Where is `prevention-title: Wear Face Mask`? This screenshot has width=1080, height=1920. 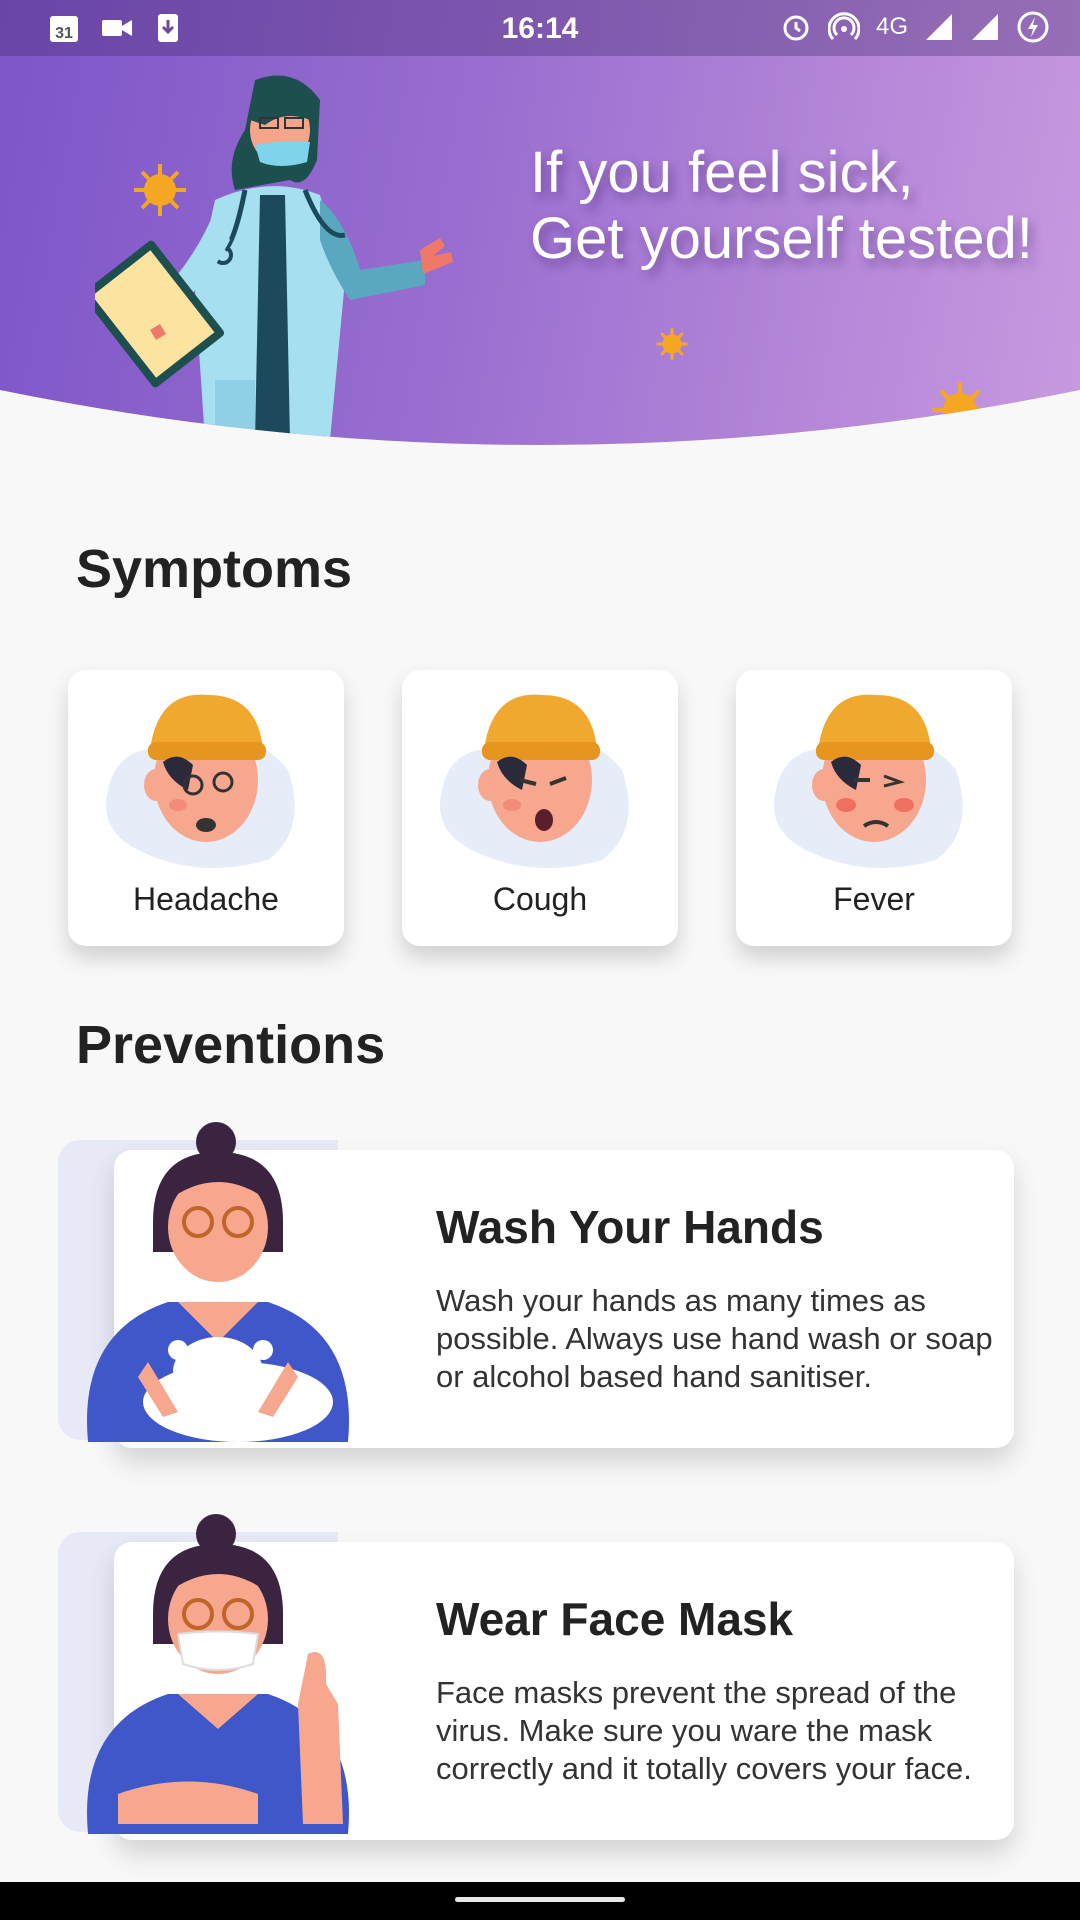 prevention-title: Wear Face Mask is located at coordinates (615, 1619).